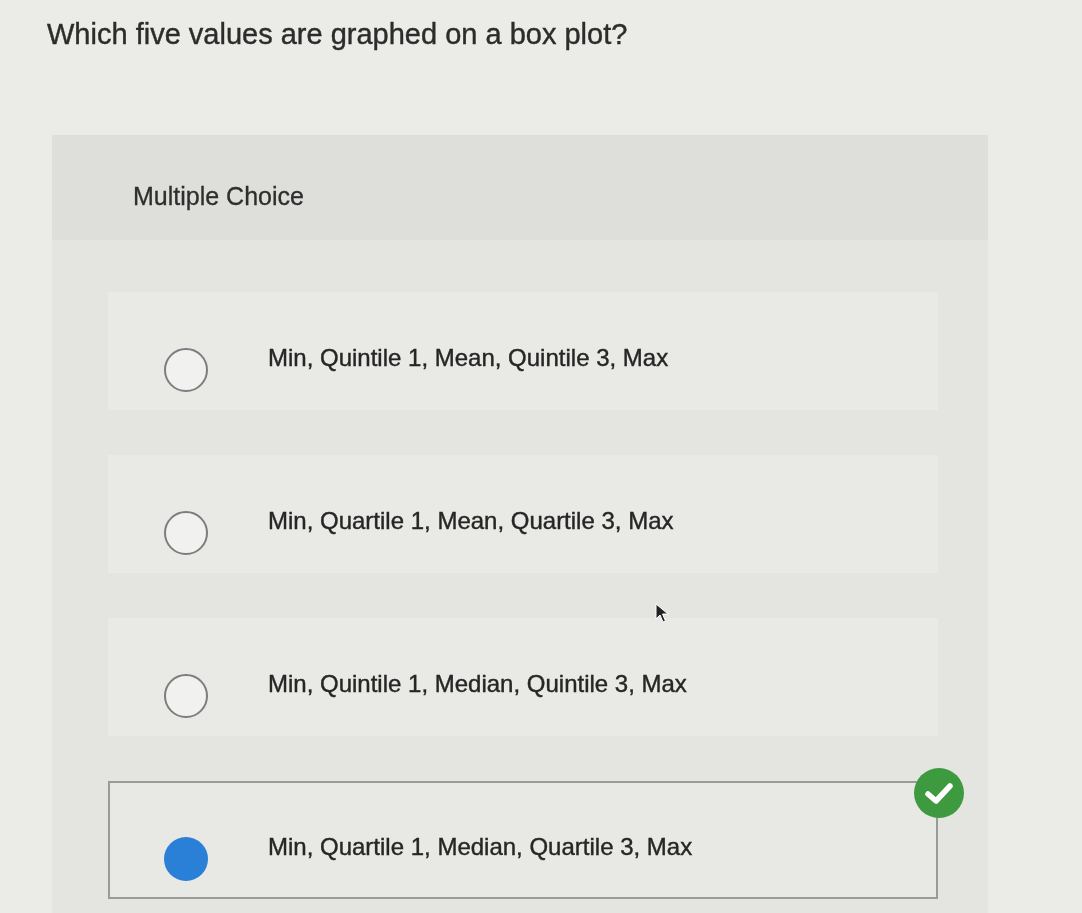 The image size is (1082, 913). I want to click on answer-option: Min, Quartile 1, Mean, Quartile 3, Max, so click(523, 514).